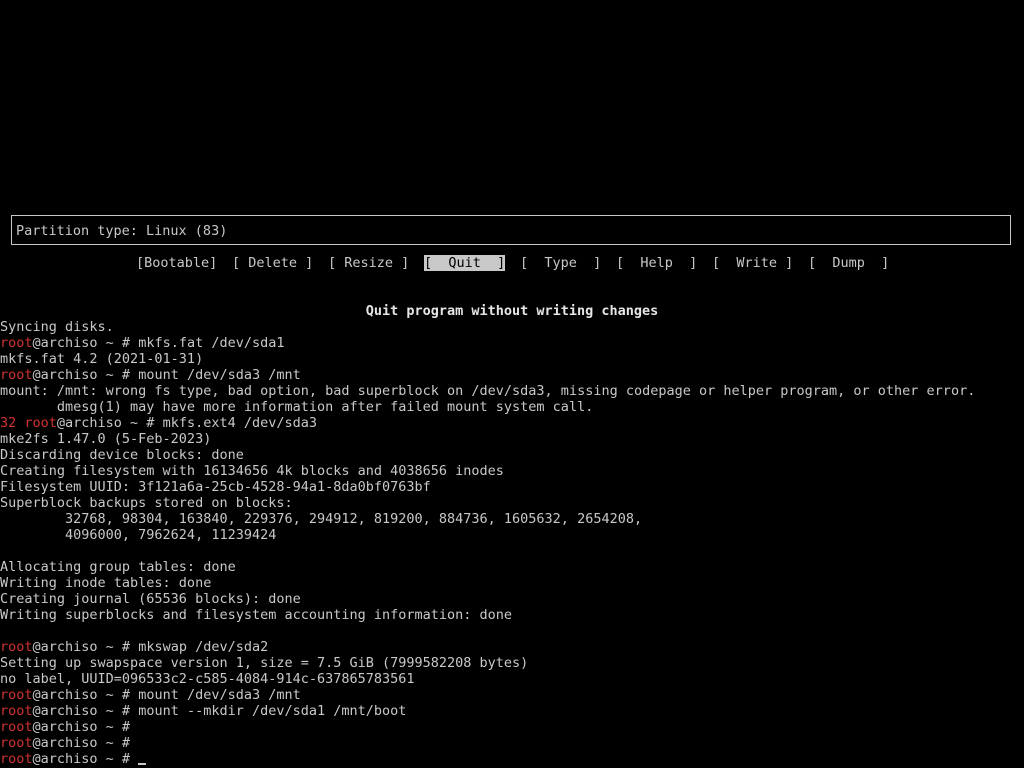  What do you see at coordinates (512, 311) in the screenshot?
I see `status-message: Quit program without writing changes` at bounding box center [512, 311].